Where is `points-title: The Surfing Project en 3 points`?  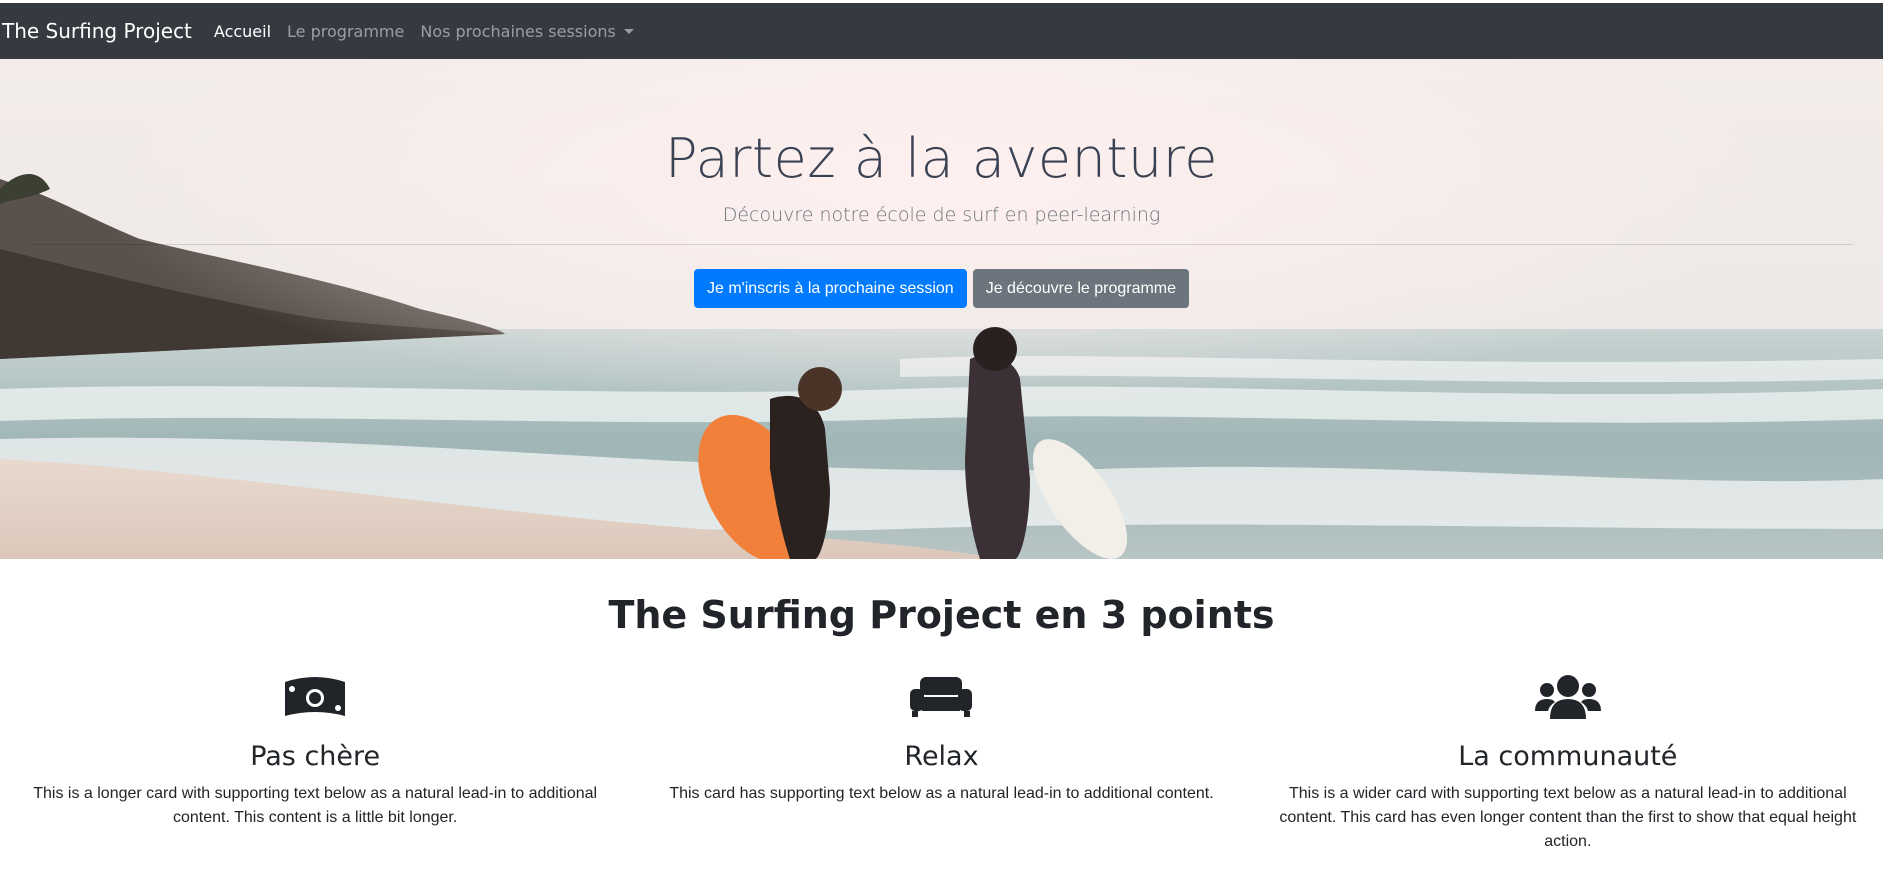 points-title: The Surfing Project en 3 points is located at coordinates (941, 615).